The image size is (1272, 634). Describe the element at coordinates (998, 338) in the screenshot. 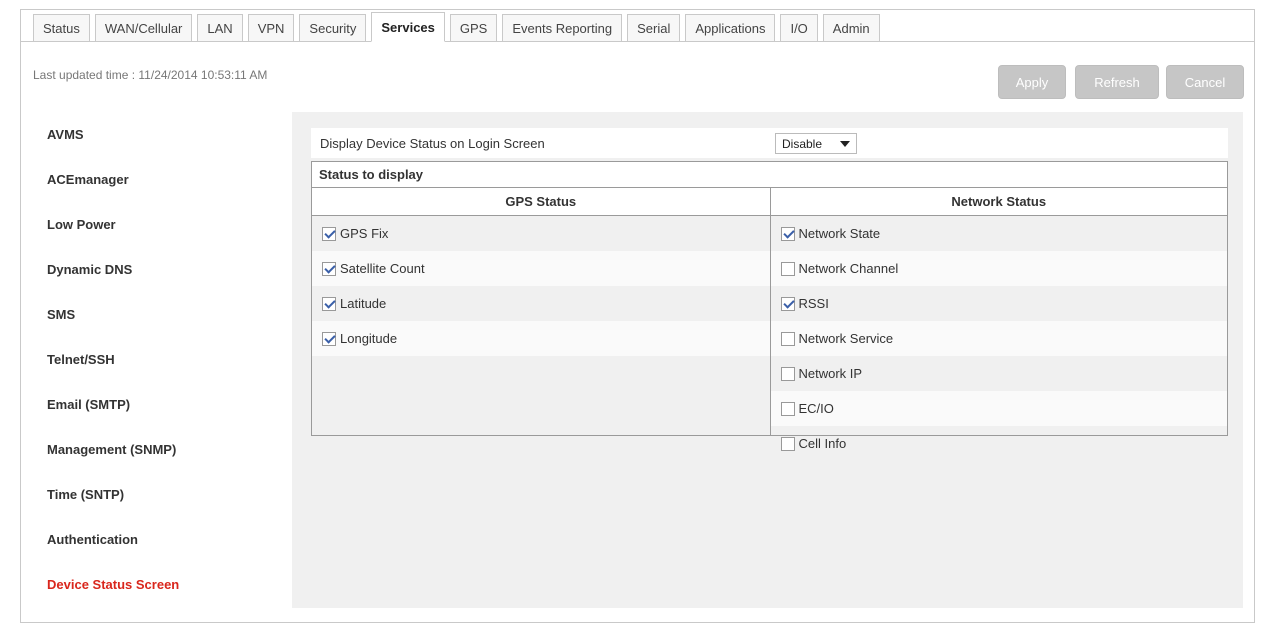

I see `list-item: Network Service` at that location.